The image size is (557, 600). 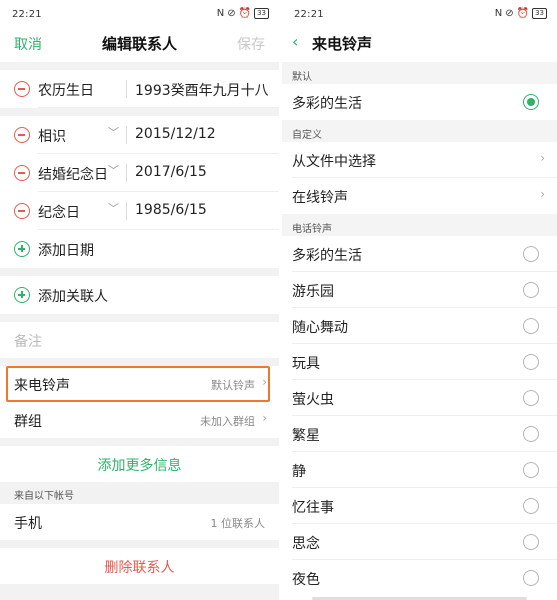 What do you see at coordinates (334, 162) in the screenshot?
I see `item-label: 从文件中选择` at bounding box center [334, 162].